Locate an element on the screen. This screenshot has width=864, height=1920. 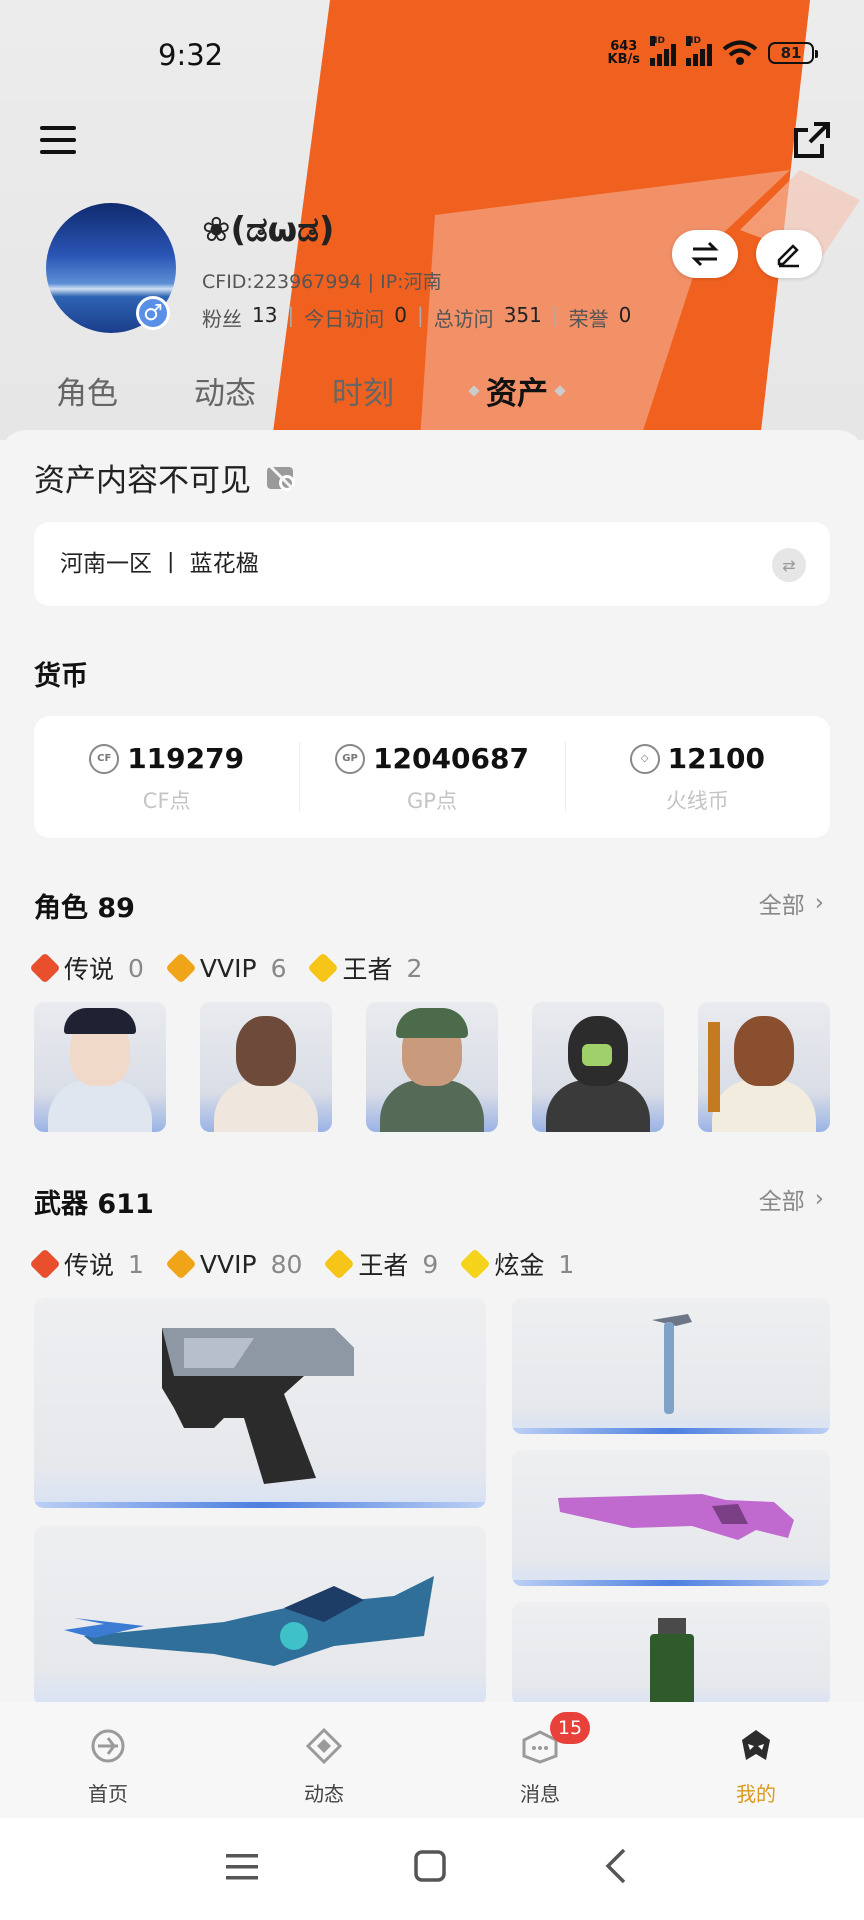
roles-rarity-row: 传说 0 VVIP 6 王者 2 is located at coordinates (225, 968).